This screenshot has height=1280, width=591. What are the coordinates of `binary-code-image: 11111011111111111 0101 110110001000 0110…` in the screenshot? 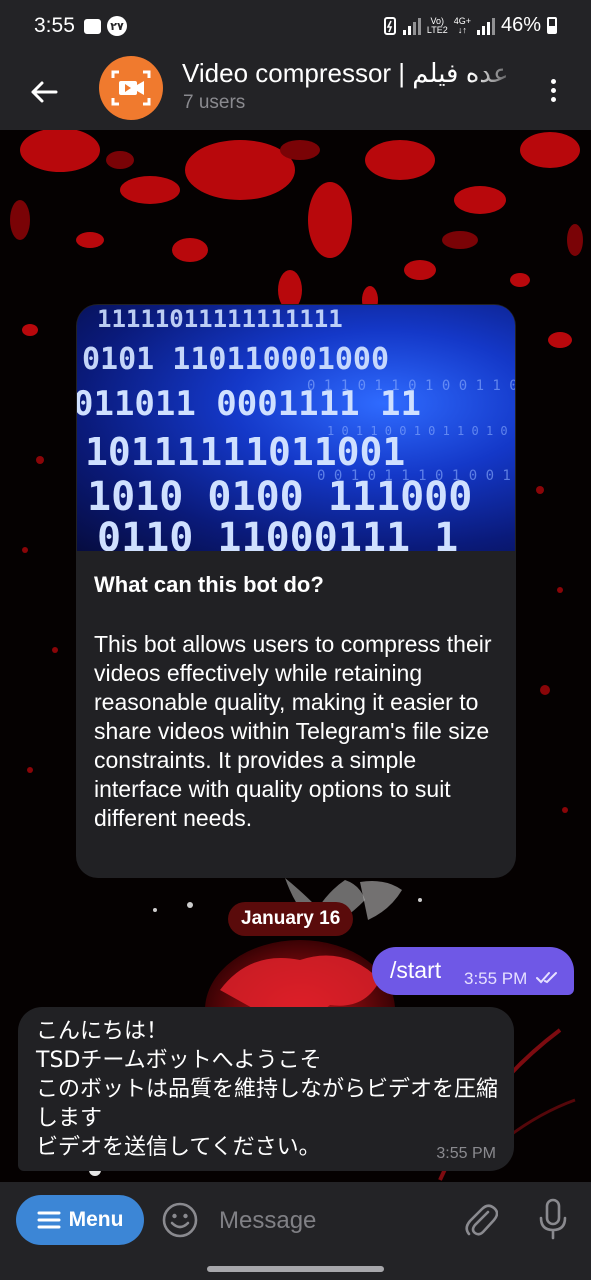 It's located at (296, 428).